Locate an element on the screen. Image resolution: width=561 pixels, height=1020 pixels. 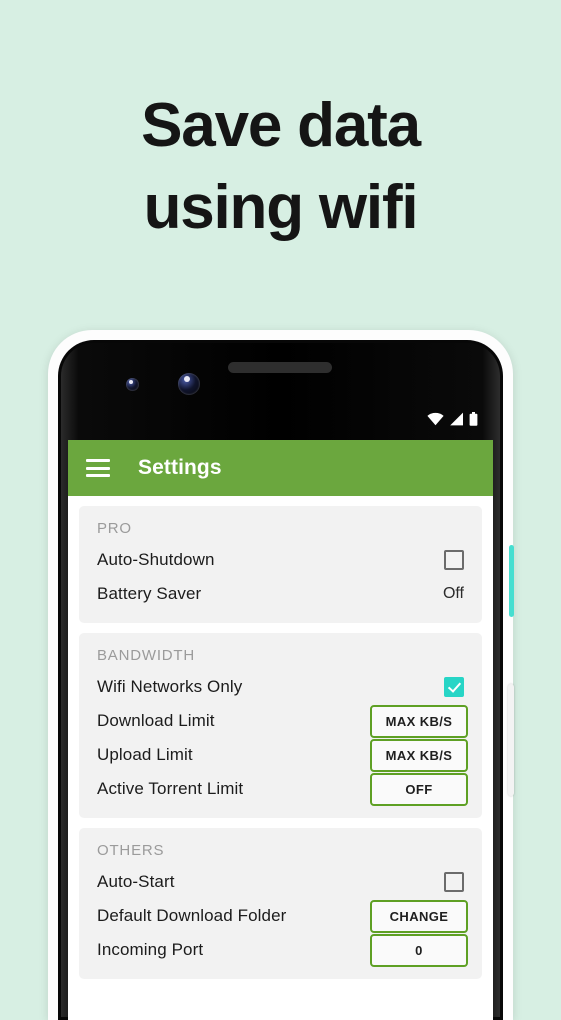
setting-label: Upload Limit is located at coordinates (145, 754).